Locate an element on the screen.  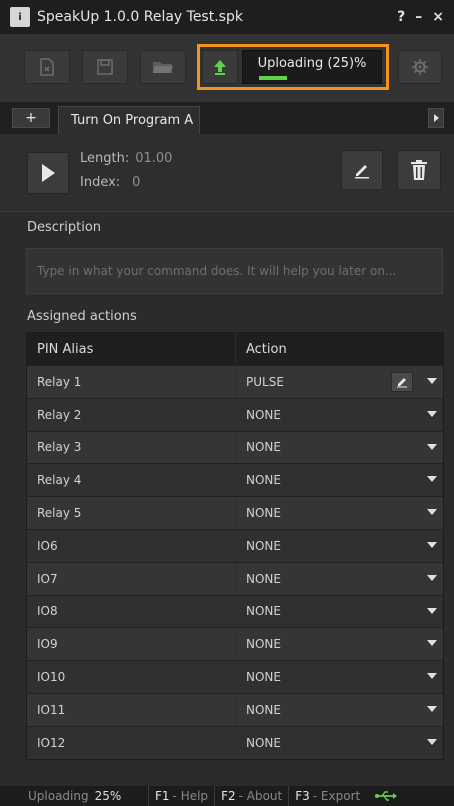
window-controls: ? – × is located at coordinates (420, 17).